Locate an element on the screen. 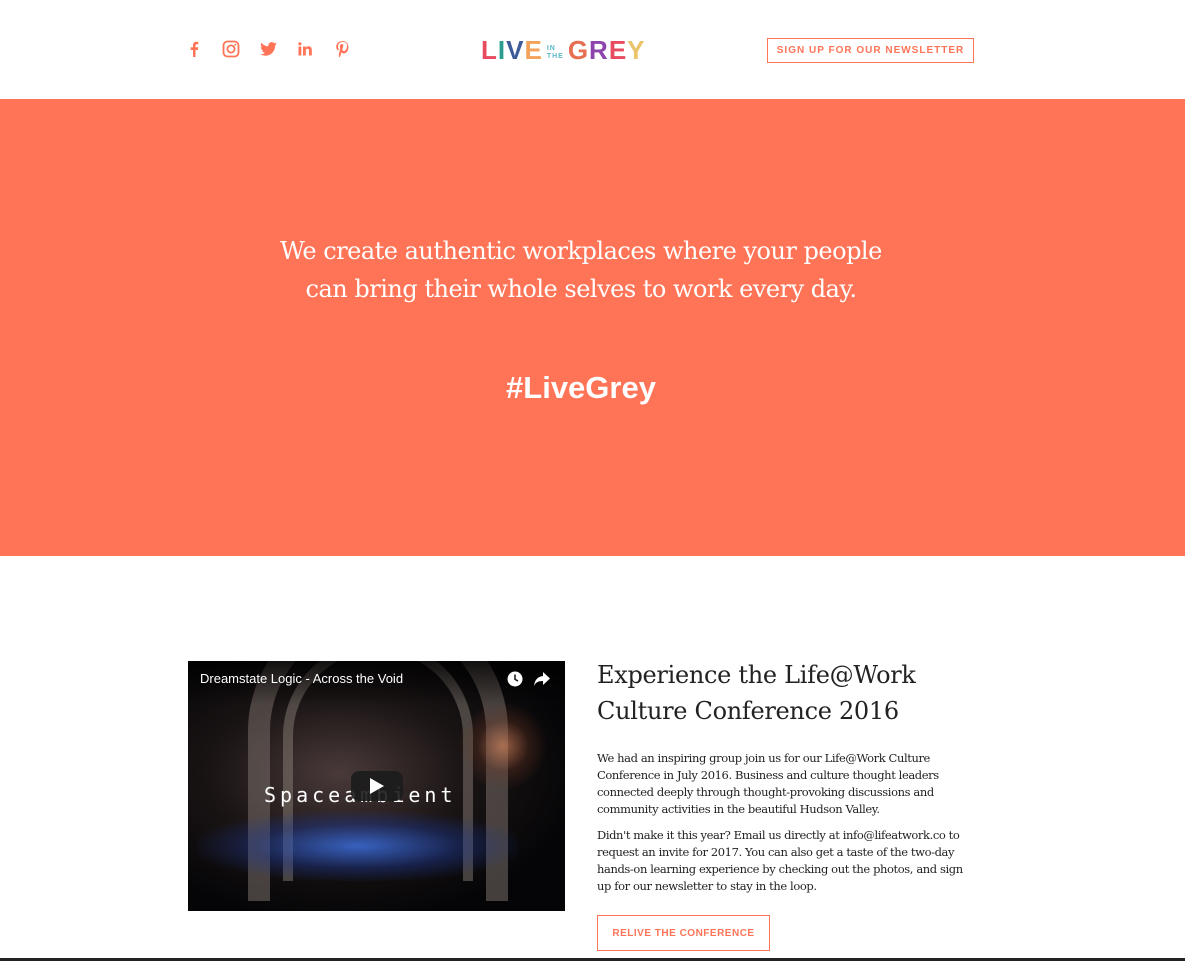  logo-in-the: IN THE is located at coordinates (555, 52).